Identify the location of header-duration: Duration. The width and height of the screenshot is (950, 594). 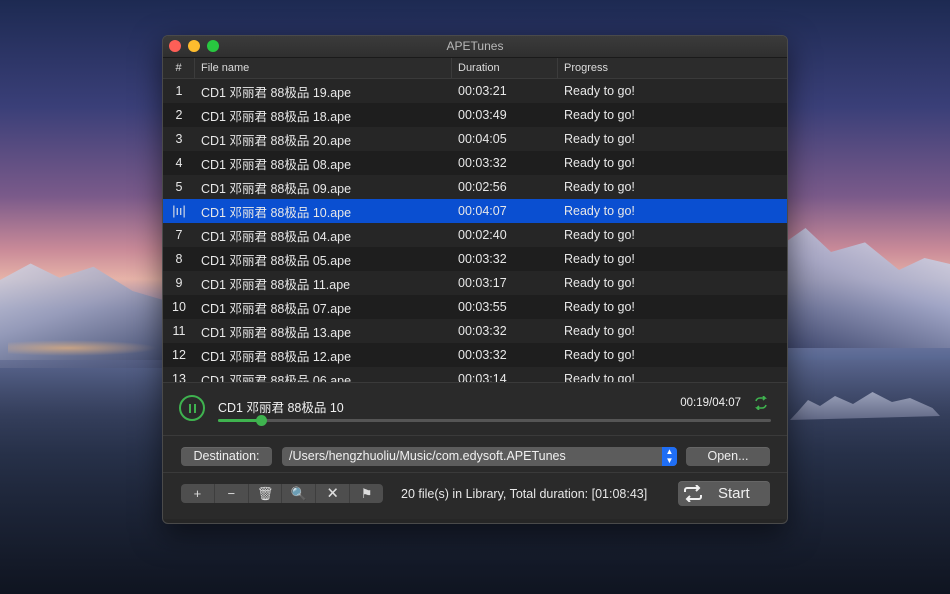
(505, 68).